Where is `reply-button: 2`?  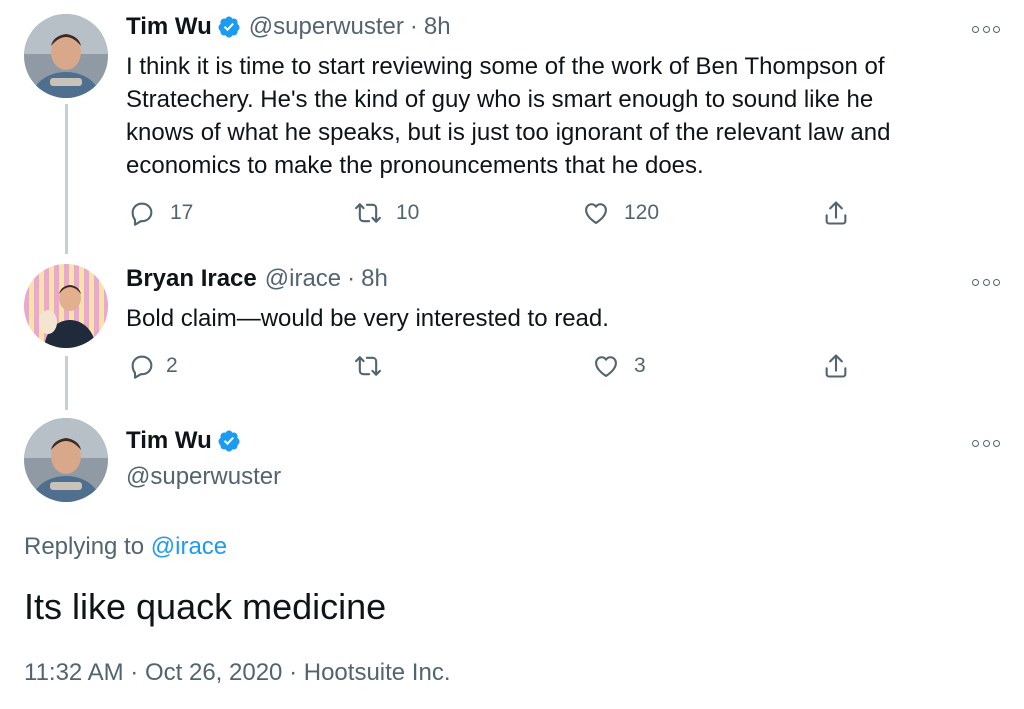
reply-button: 2 is located at coordinates (153, 366).